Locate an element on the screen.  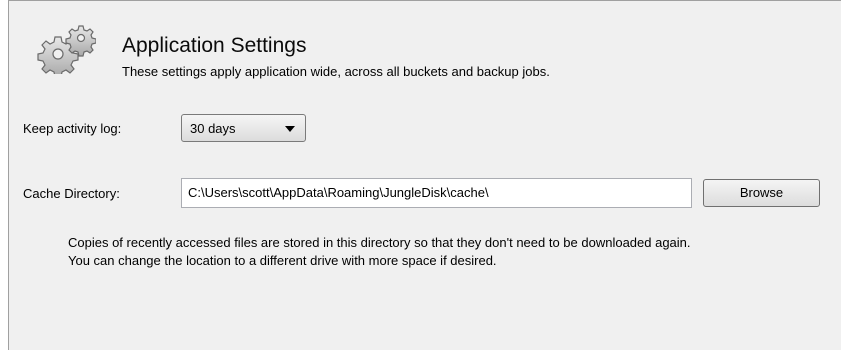
gears-icon is located at coordinates (66, 49).